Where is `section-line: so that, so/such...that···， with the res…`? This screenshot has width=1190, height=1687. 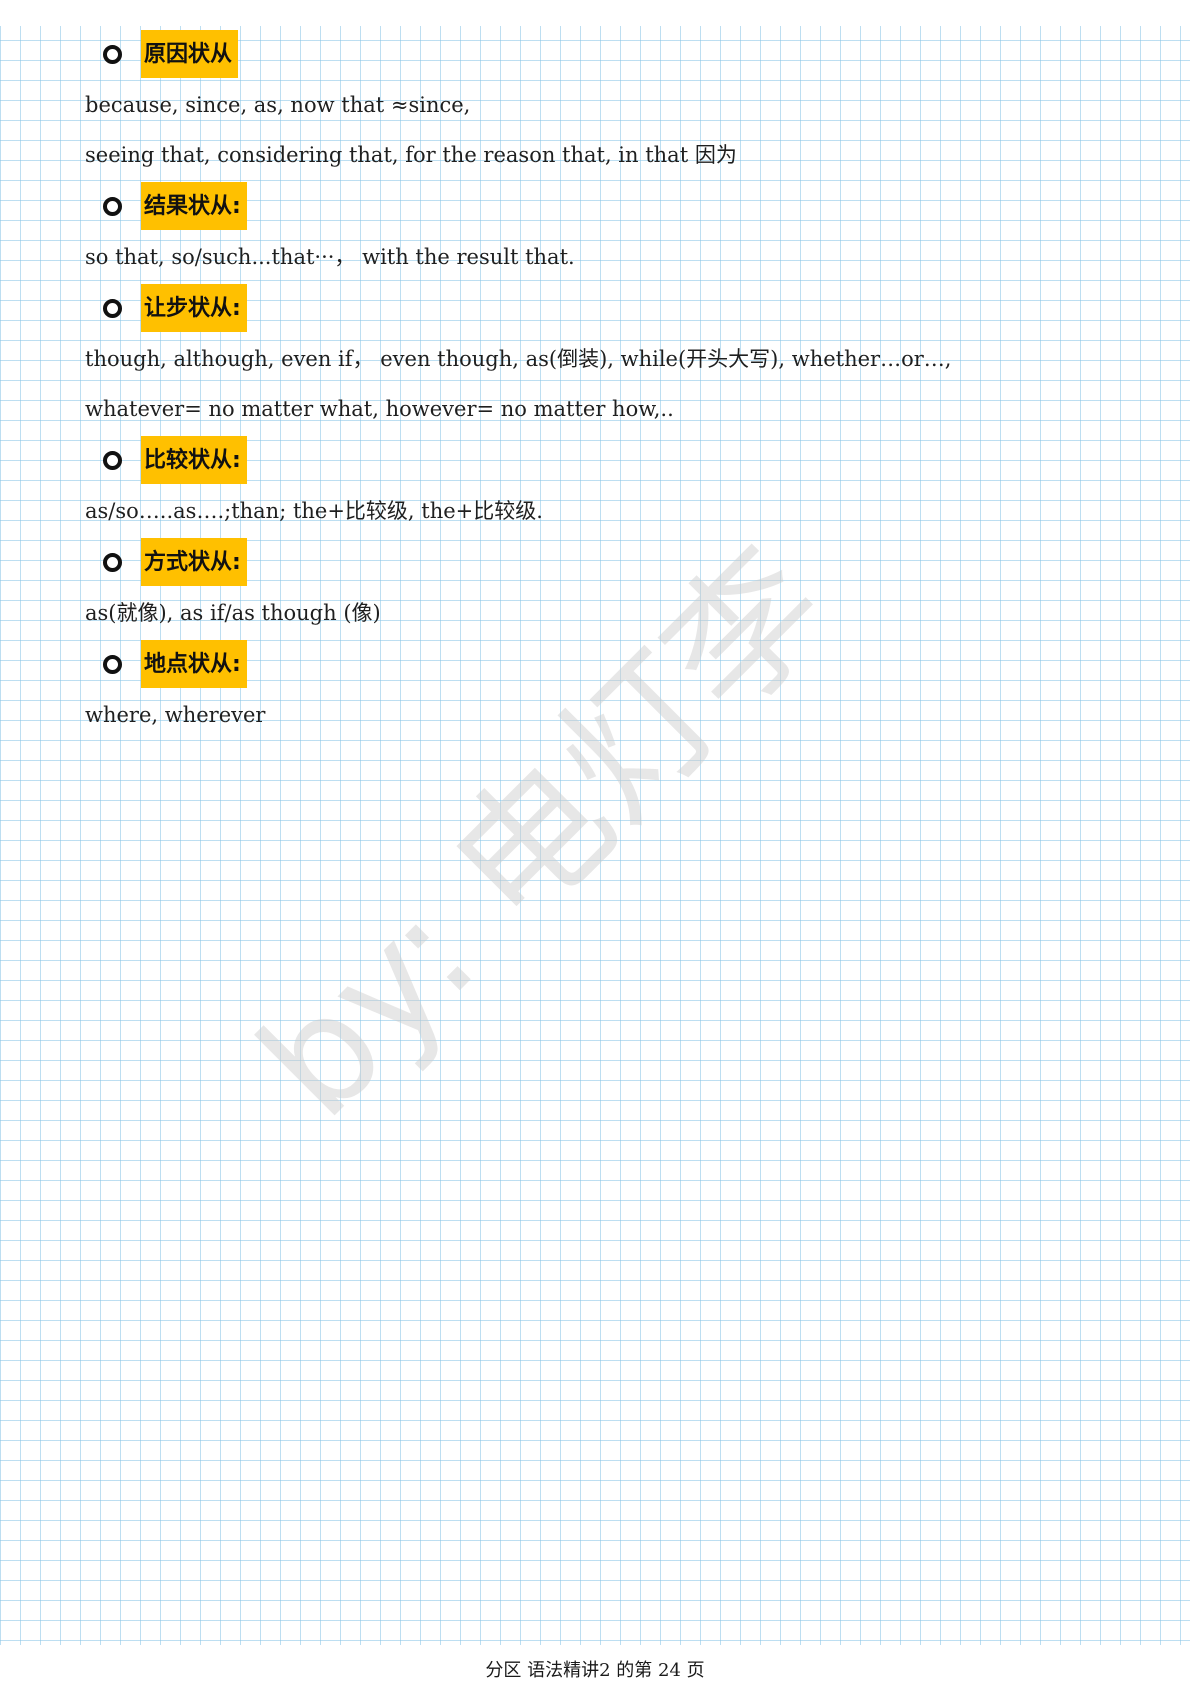
section-line: so that, so/such...that···， with the res… is located at coordinates (330, 257).